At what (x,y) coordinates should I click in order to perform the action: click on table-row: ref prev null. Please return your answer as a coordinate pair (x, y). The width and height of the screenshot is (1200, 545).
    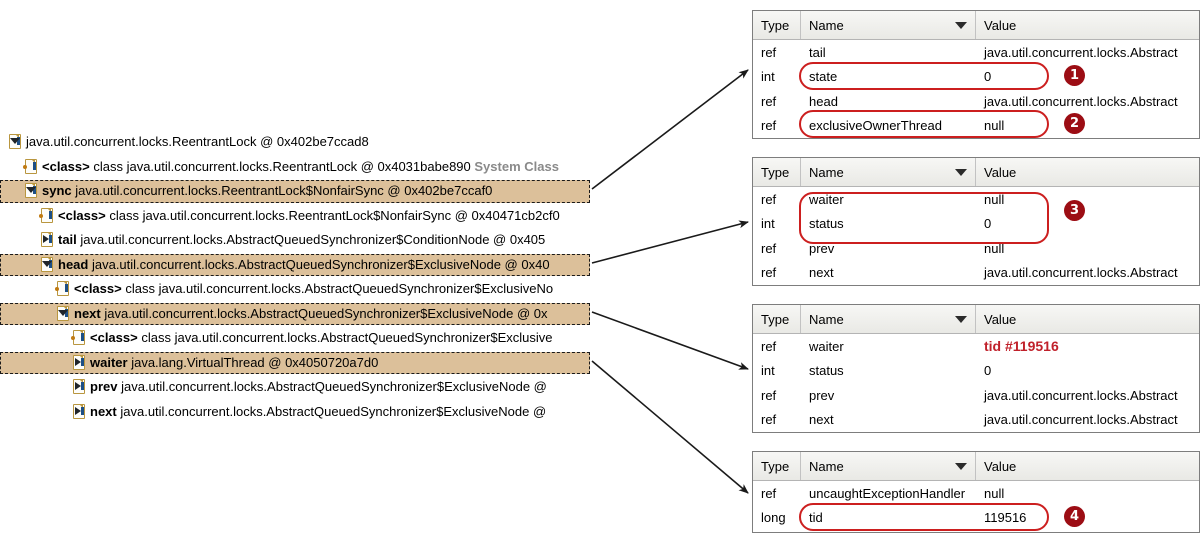
    Looking at the image, I should click on (976, 248).